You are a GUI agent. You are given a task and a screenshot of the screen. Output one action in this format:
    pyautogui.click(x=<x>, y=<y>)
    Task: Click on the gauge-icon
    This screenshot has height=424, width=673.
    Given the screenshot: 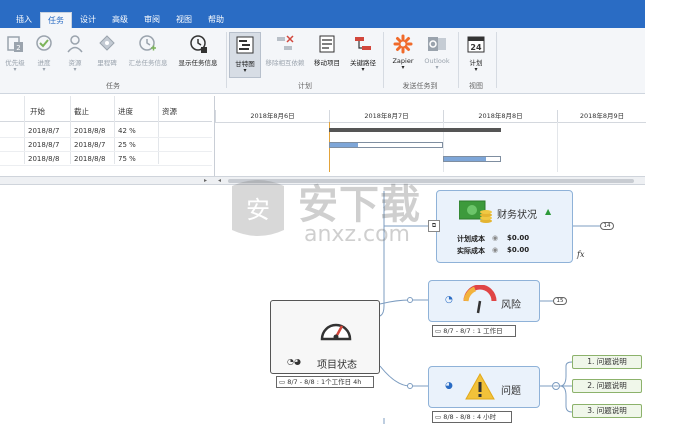 What is the action you would take?
    pyautogui.click(x=336, y=331)
    